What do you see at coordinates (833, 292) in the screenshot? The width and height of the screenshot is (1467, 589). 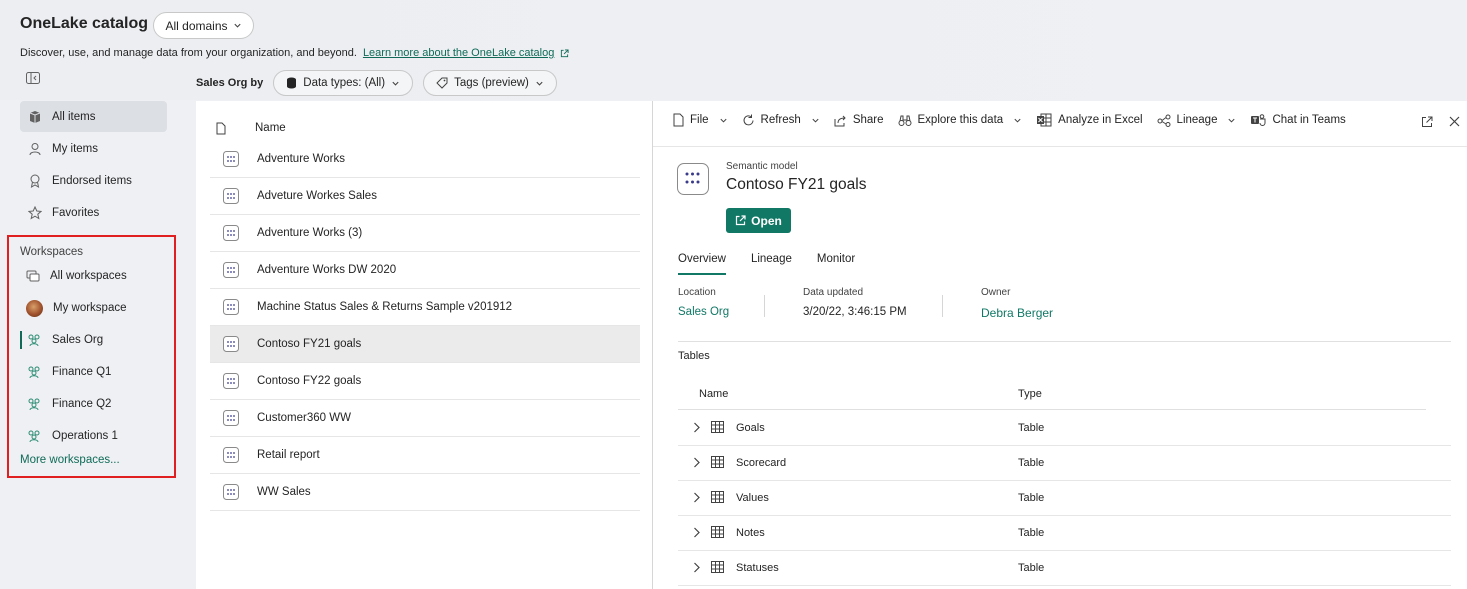 I see `data-updated-label: Data updated` at bounding box center [833, 292].